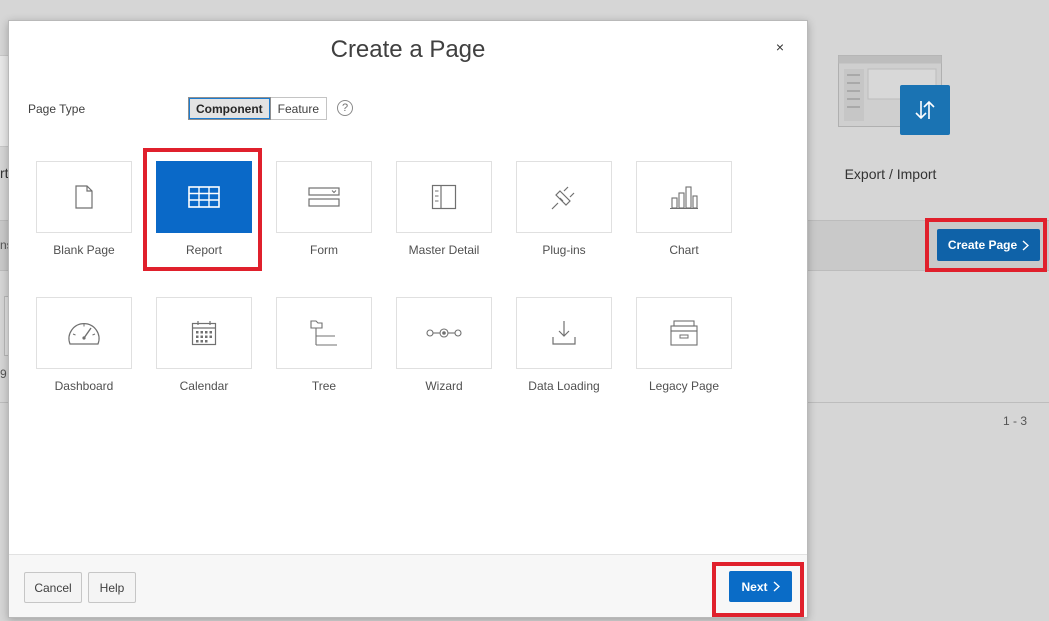  Describe the element at coordinates (345, 108) in the screenshot. I see `help-icon: ?` at that location.